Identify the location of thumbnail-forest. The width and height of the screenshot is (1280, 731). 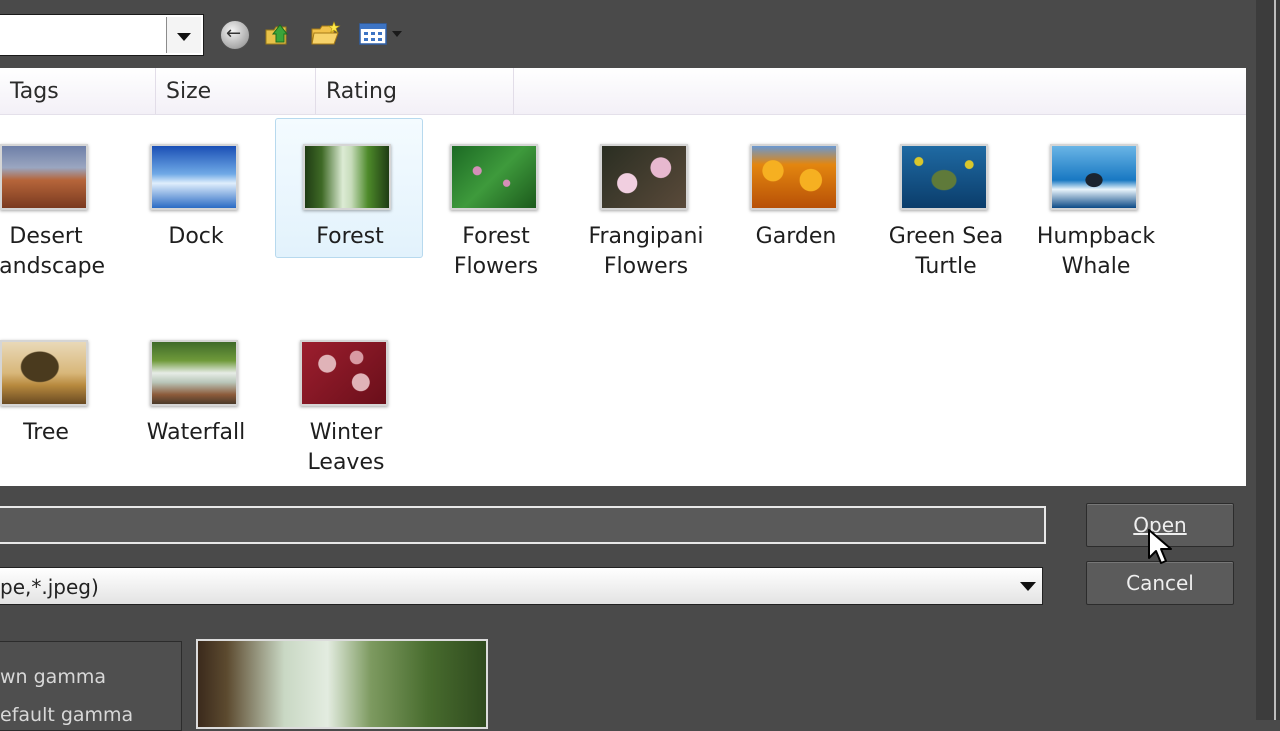
(347, 177).